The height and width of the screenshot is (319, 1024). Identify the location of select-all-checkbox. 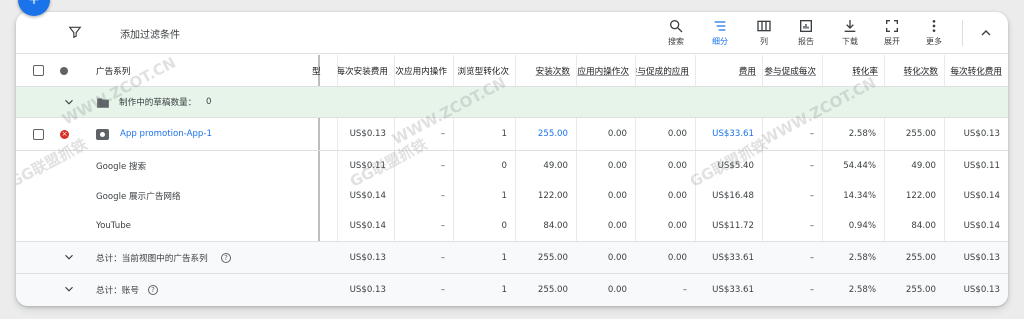
(38, 70).